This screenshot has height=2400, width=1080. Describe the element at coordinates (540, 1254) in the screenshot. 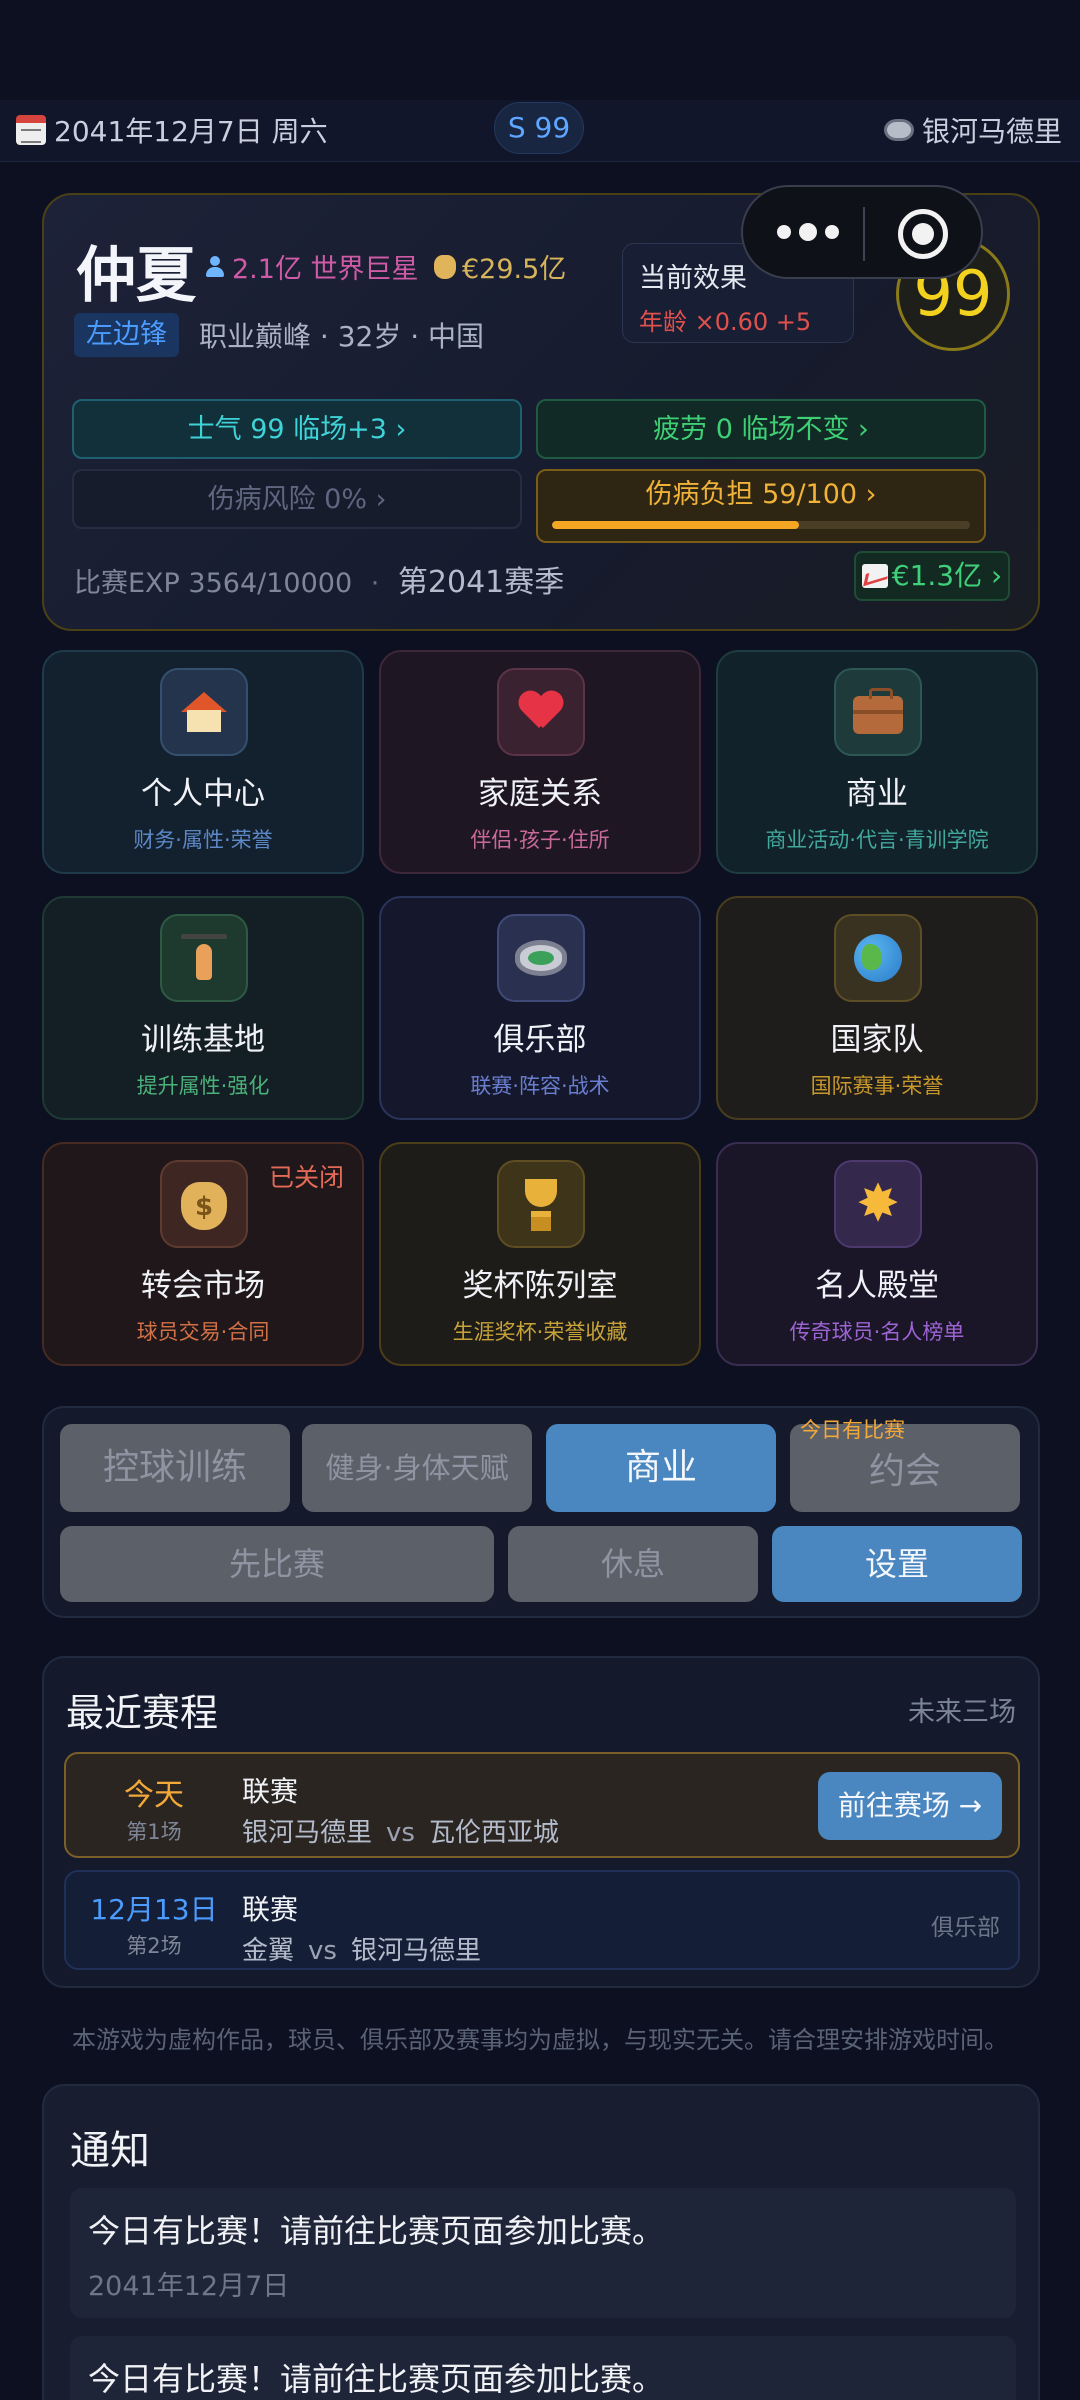

I see `tile-trophy-room: 奖杯陈列室 生涯奖杯·荣誉收藏` at that location.